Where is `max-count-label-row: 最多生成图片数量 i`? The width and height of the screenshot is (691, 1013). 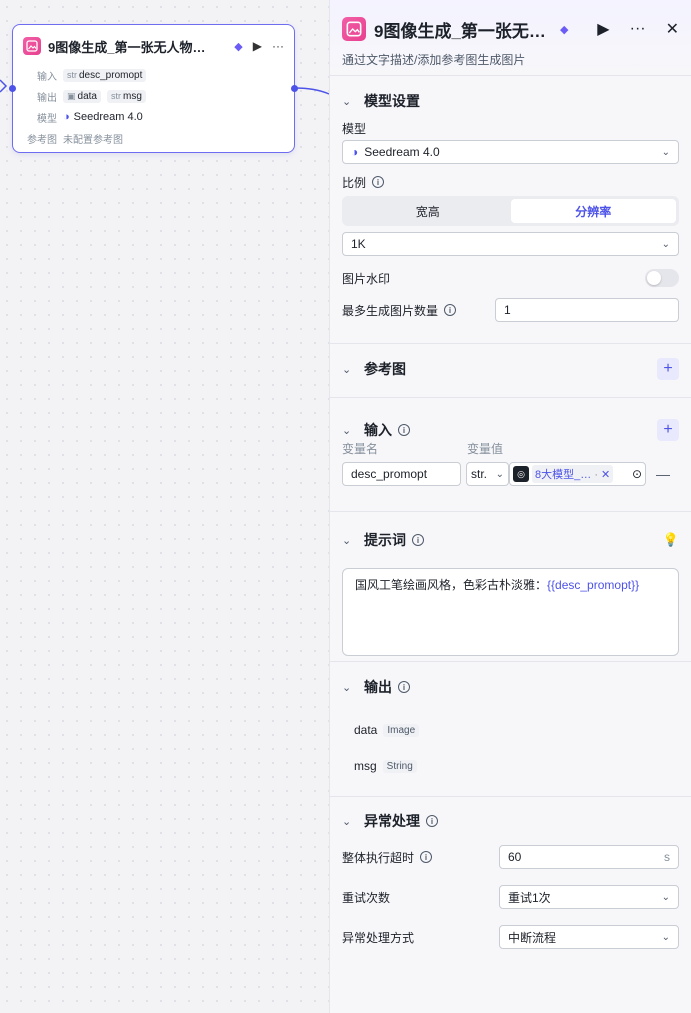 max-count-label-row: 最多生成图片数量 i is located at coordinates (399, 310).